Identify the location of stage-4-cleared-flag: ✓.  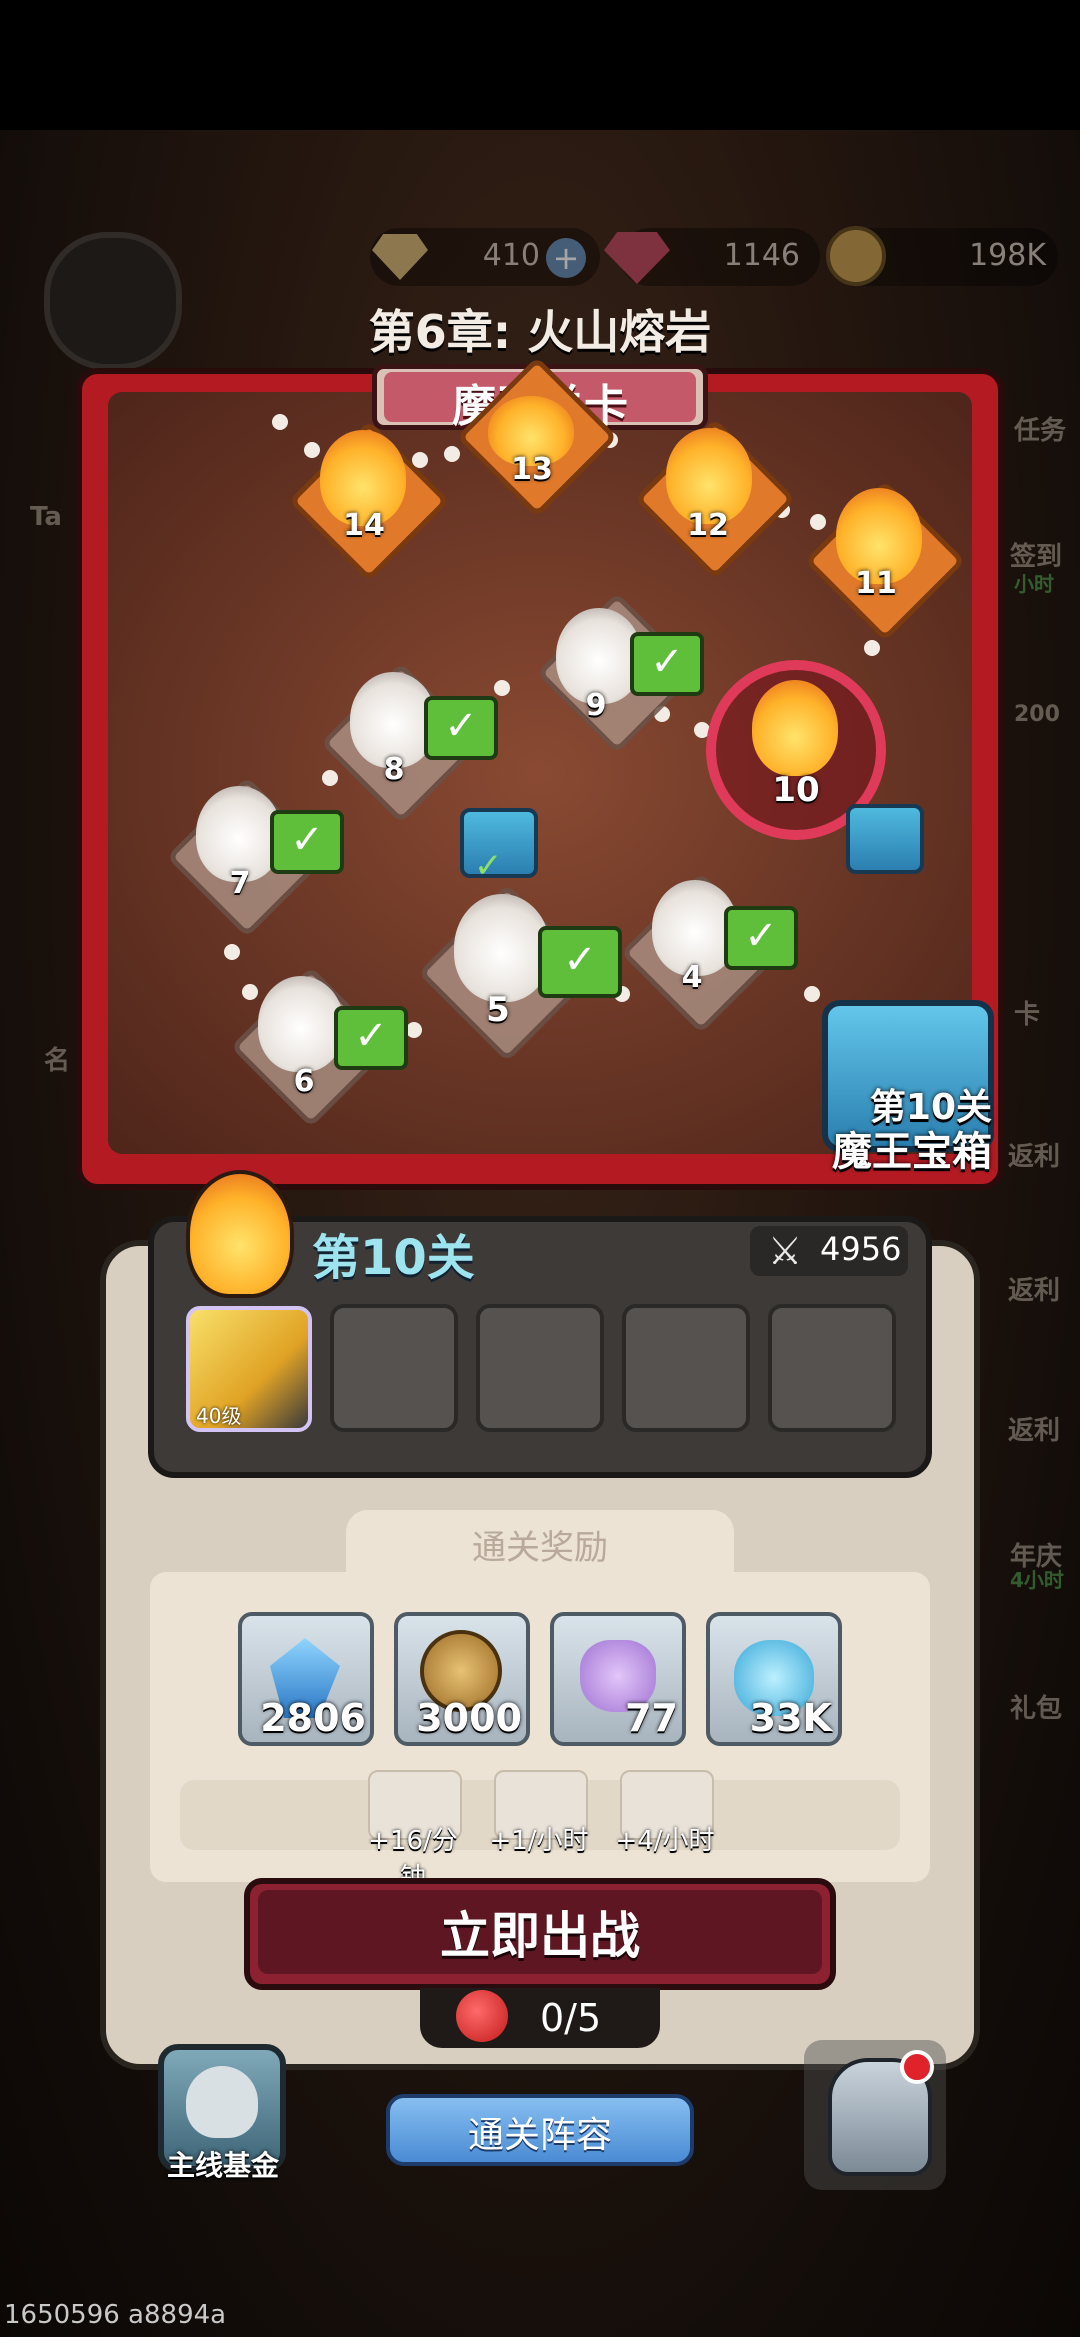
(761, 938).